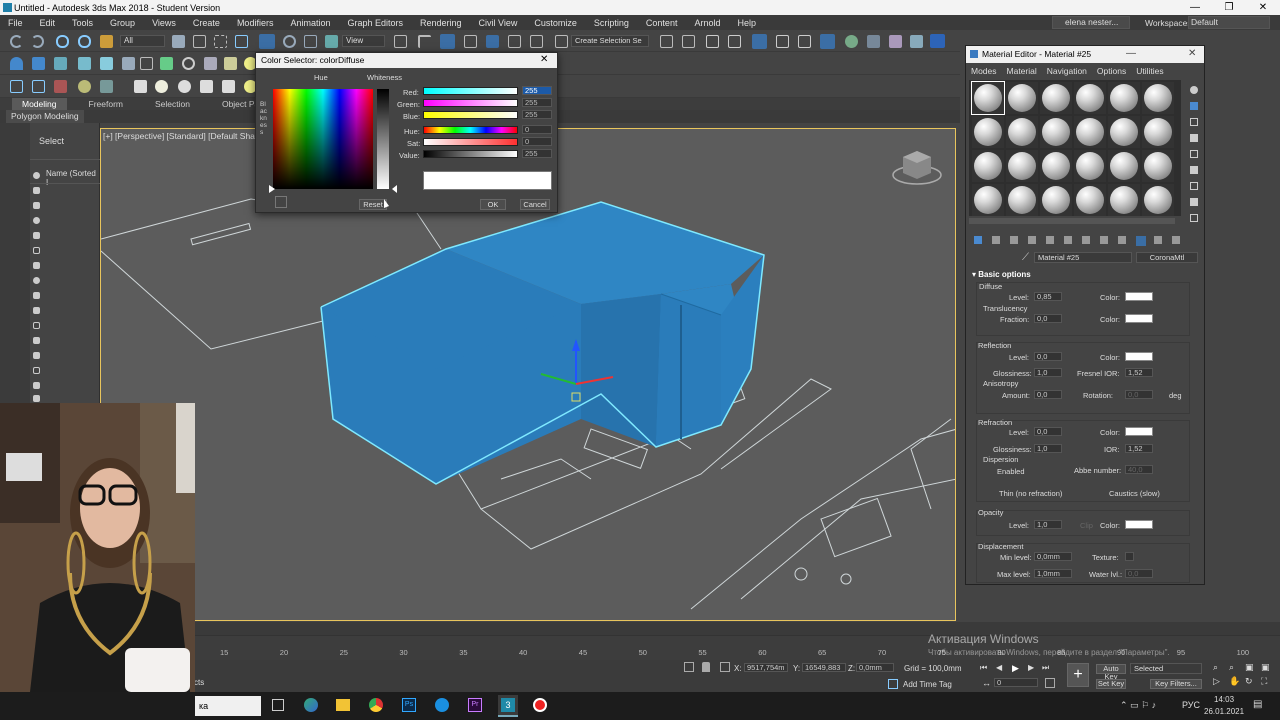  What do you see at coordinates (1068, 240) in the screenshot?
I see `make-unique-icon` at bounding box center [1068, 240].